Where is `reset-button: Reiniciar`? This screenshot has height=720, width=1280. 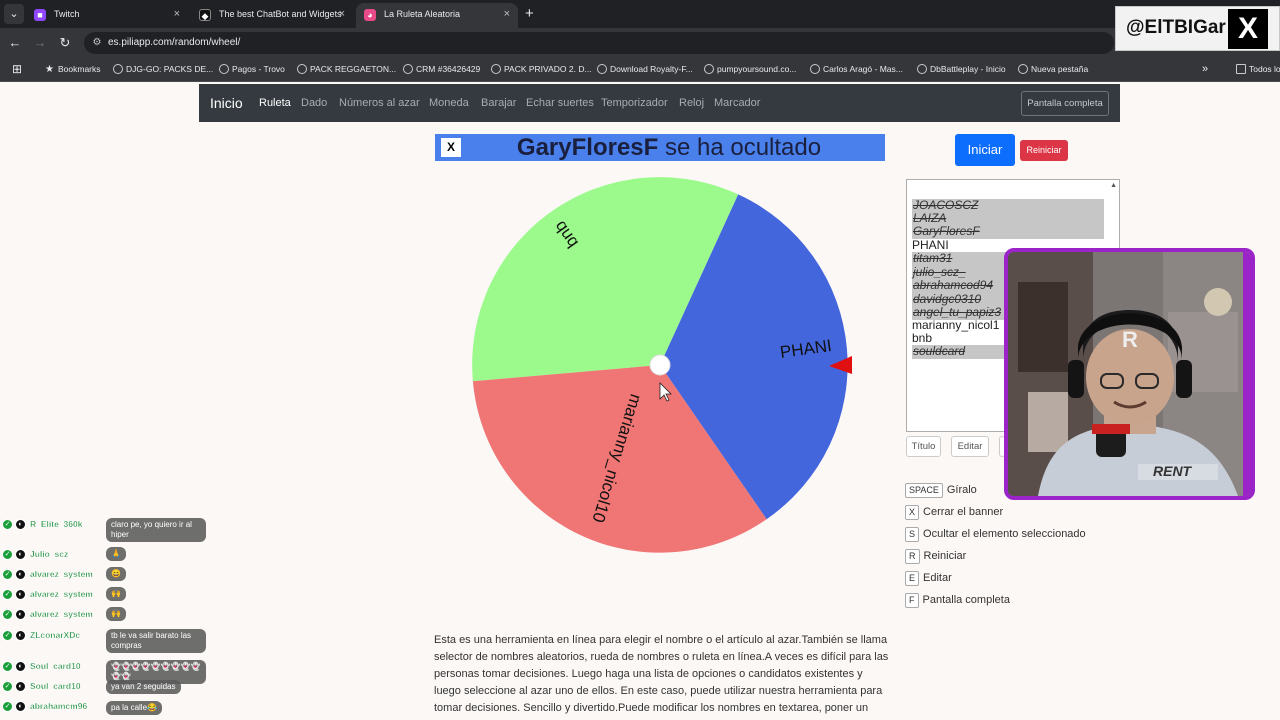 reset-button: Reiniciar is located at coordinates (1044, 150).